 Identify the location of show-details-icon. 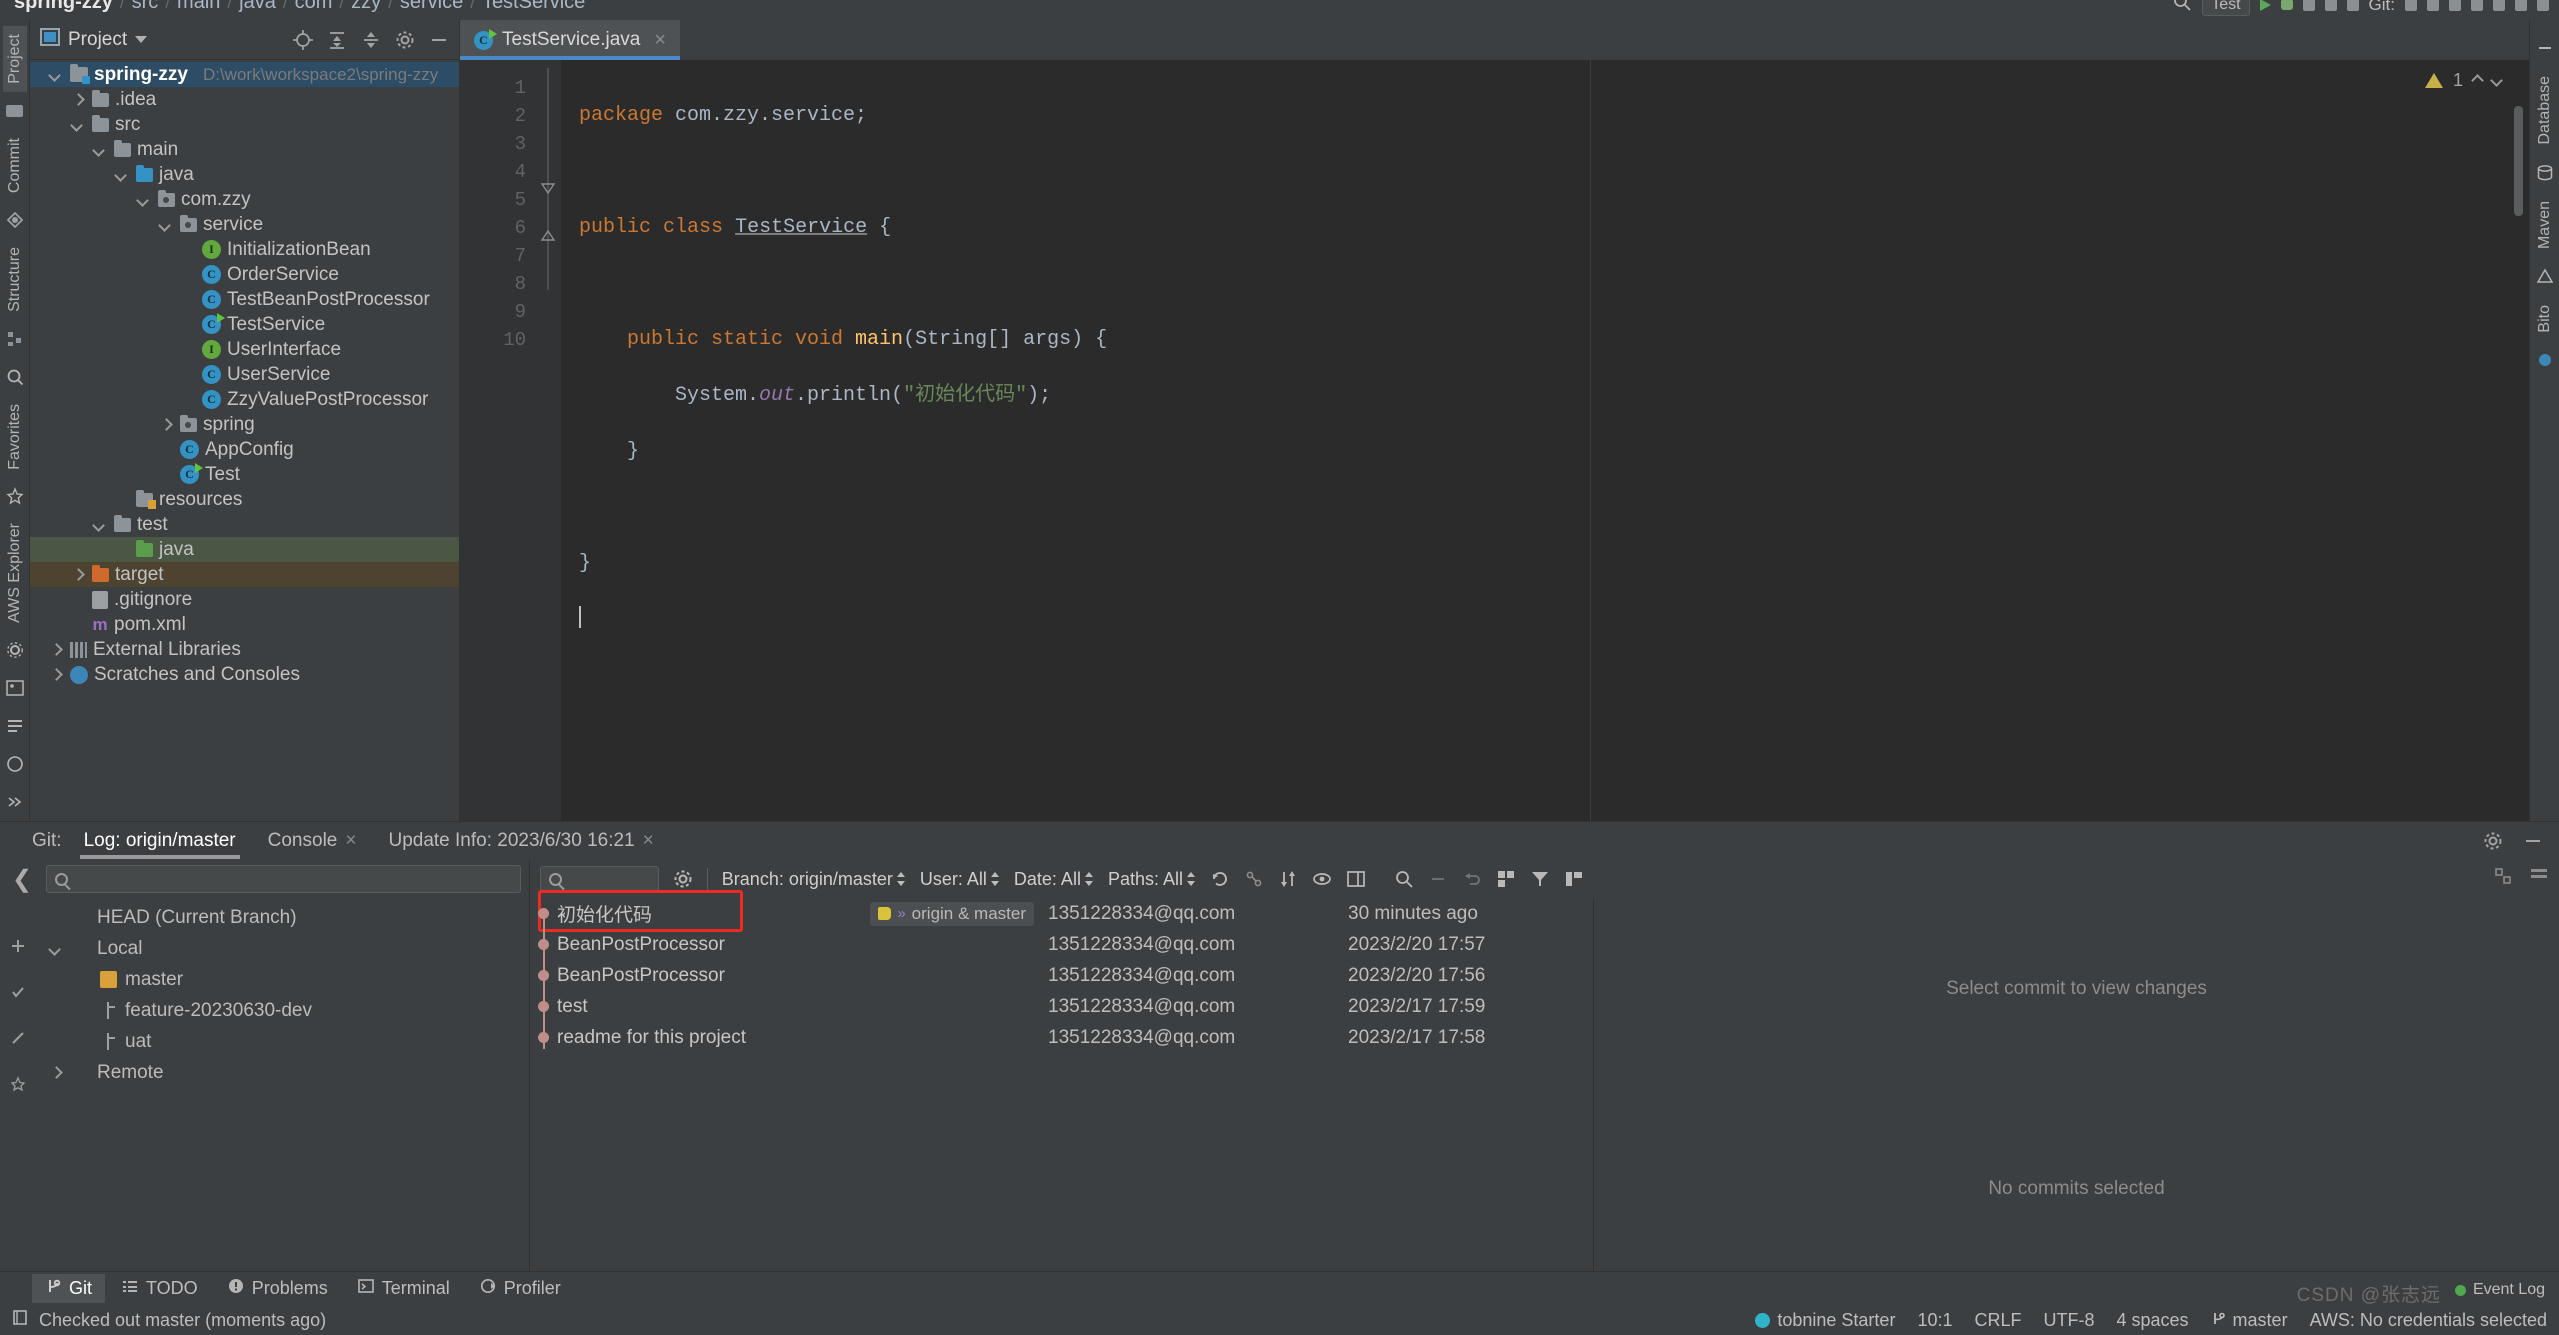
(1356, 879).